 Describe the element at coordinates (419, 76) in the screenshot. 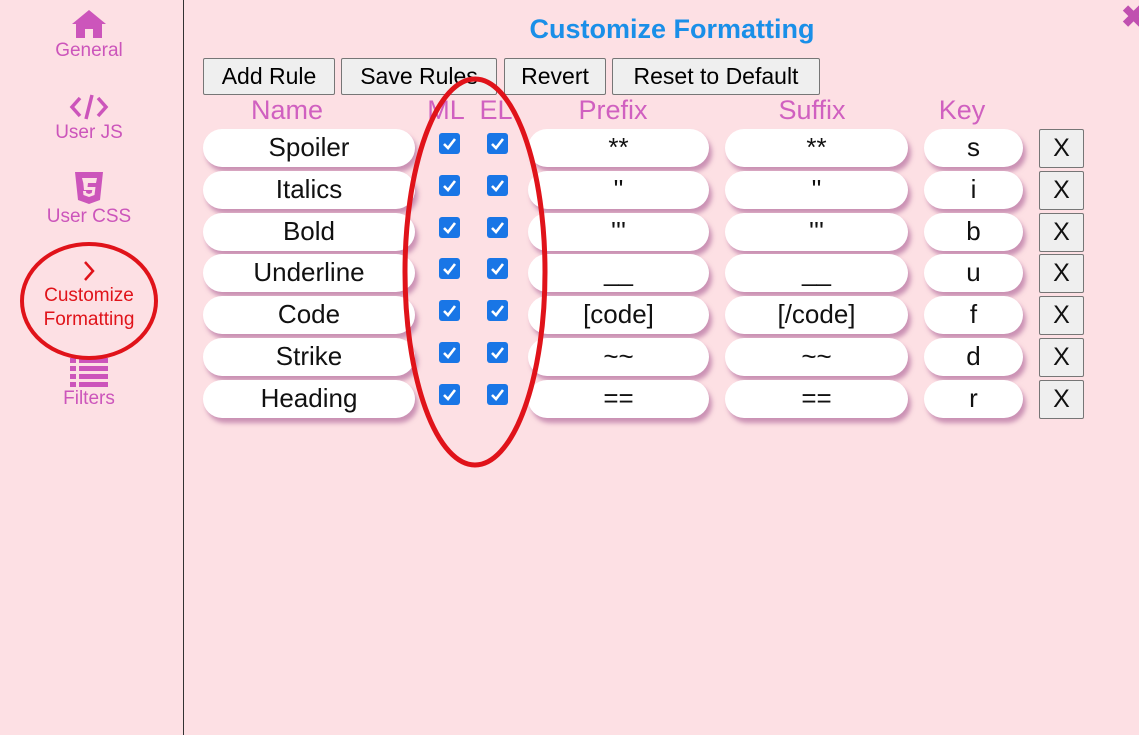

I see `save-rules-button: Save Rules` at that location.